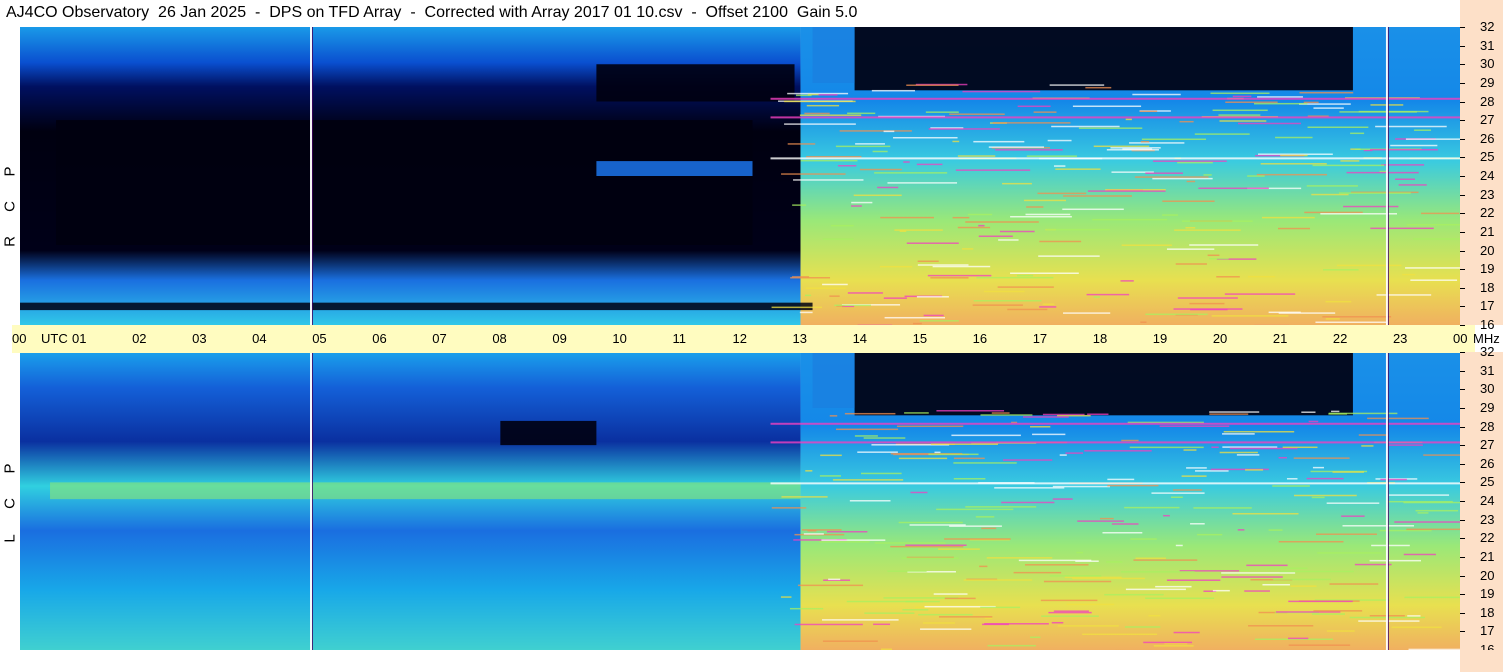 Image resolution: width=1503 pixels, height=672 pixels. I want to click on time-tick-label: 00, so click(1460, 338).